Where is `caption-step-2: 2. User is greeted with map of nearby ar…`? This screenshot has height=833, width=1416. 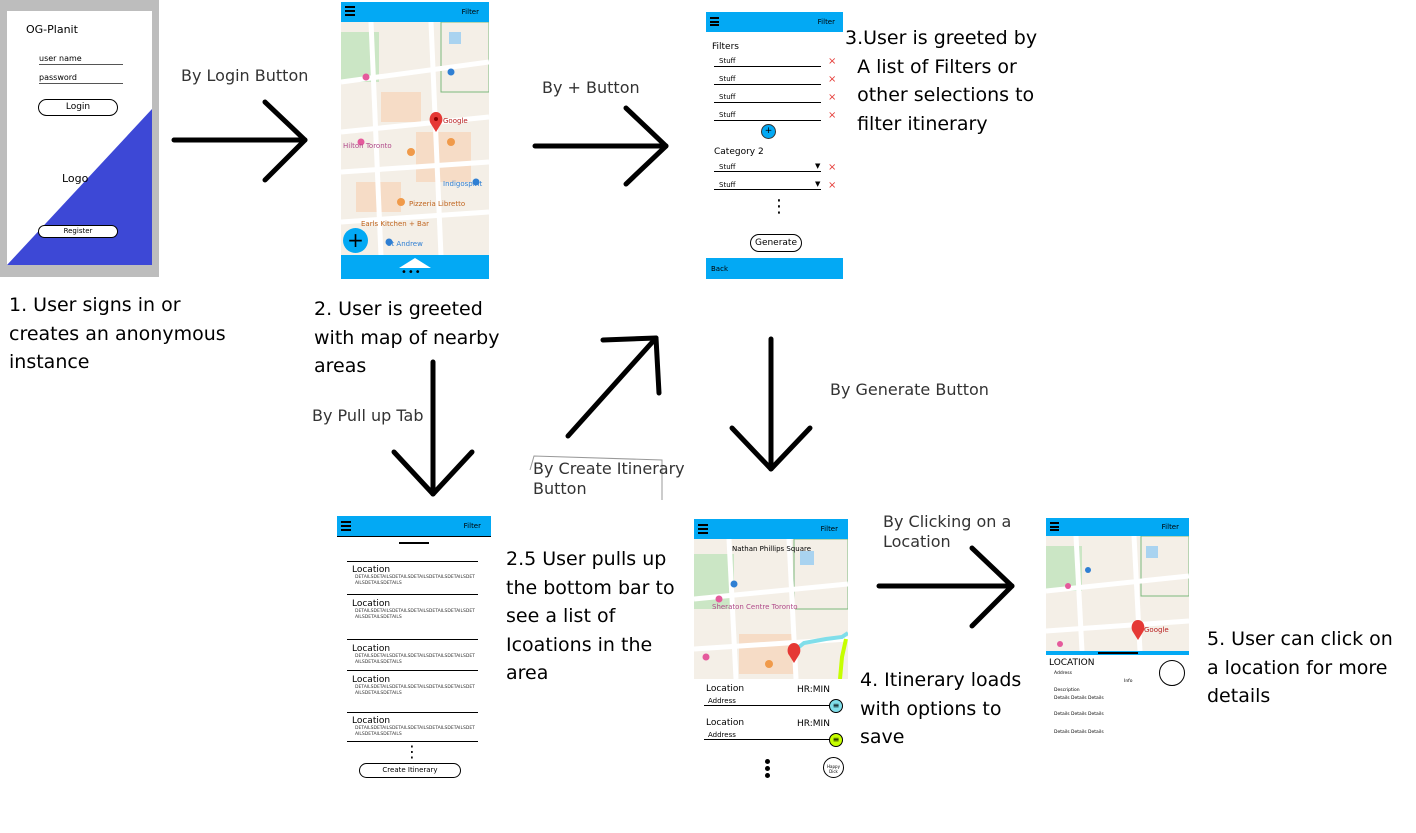 caption-step-2: 2. User is greeted with map of nearby ar… is located at coordinates (407, 337).